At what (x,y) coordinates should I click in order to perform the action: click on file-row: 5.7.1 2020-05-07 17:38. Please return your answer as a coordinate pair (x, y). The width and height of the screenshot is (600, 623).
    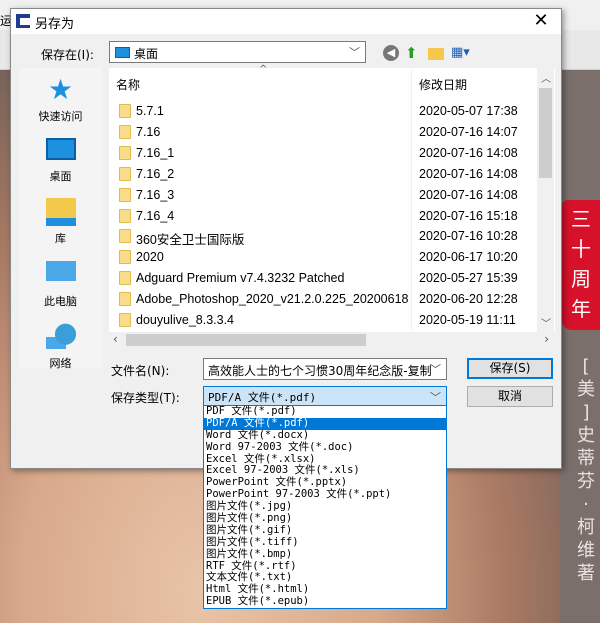
    Looking at the image, I should click on (324, 111).